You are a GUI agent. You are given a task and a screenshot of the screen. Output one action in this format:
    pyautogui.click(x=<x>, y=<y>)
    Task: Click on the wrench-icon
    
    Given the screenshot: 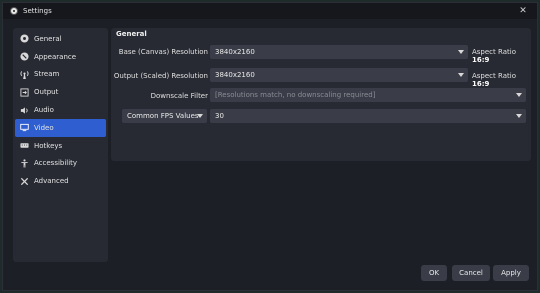 What is the action you would take?
    pyautogui.click(x=24, y=181)
    